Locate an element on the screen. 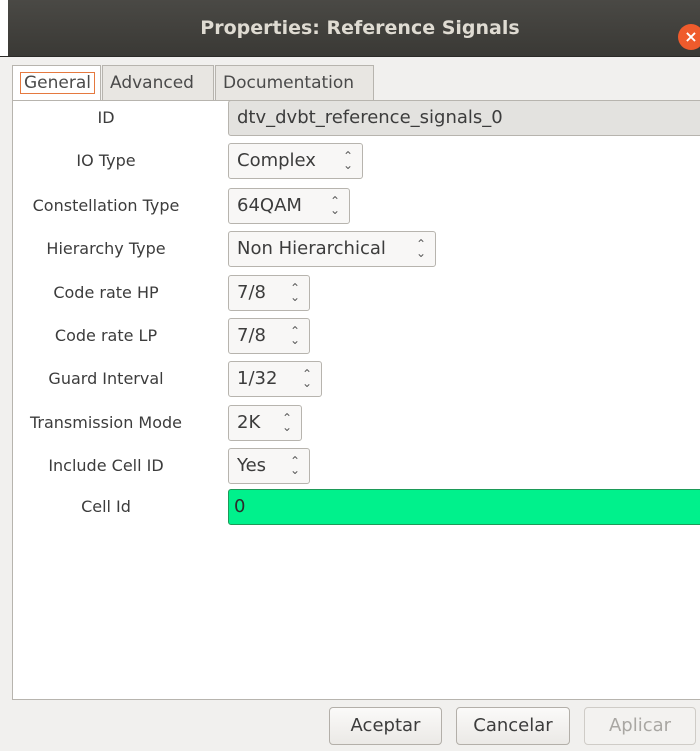 This screenshot has width=700, height=751. constellation-type-select: 64QAM ⌃ ⌄ is located at coordinates (289, 206).